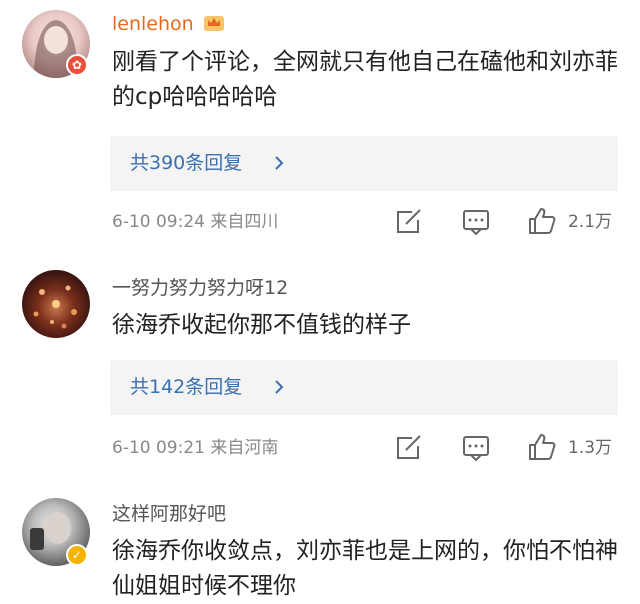 This screenshot has height=604, width=640. I want to click on replies-button: 共142条回复, so click(364, 387).